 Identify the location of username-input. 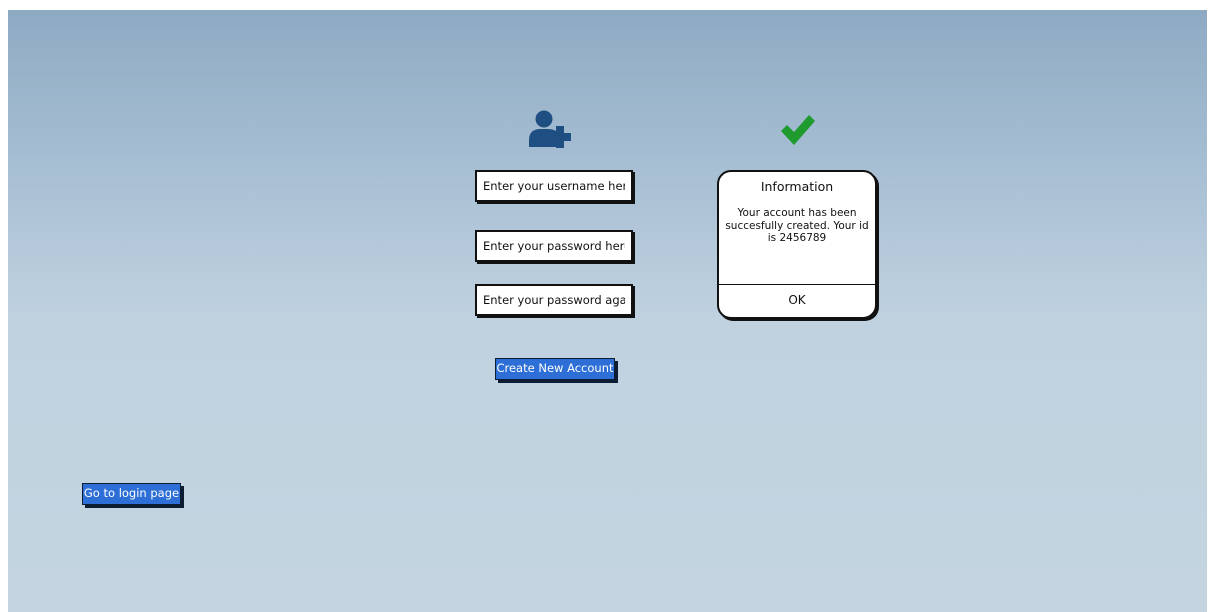
(554, 186).